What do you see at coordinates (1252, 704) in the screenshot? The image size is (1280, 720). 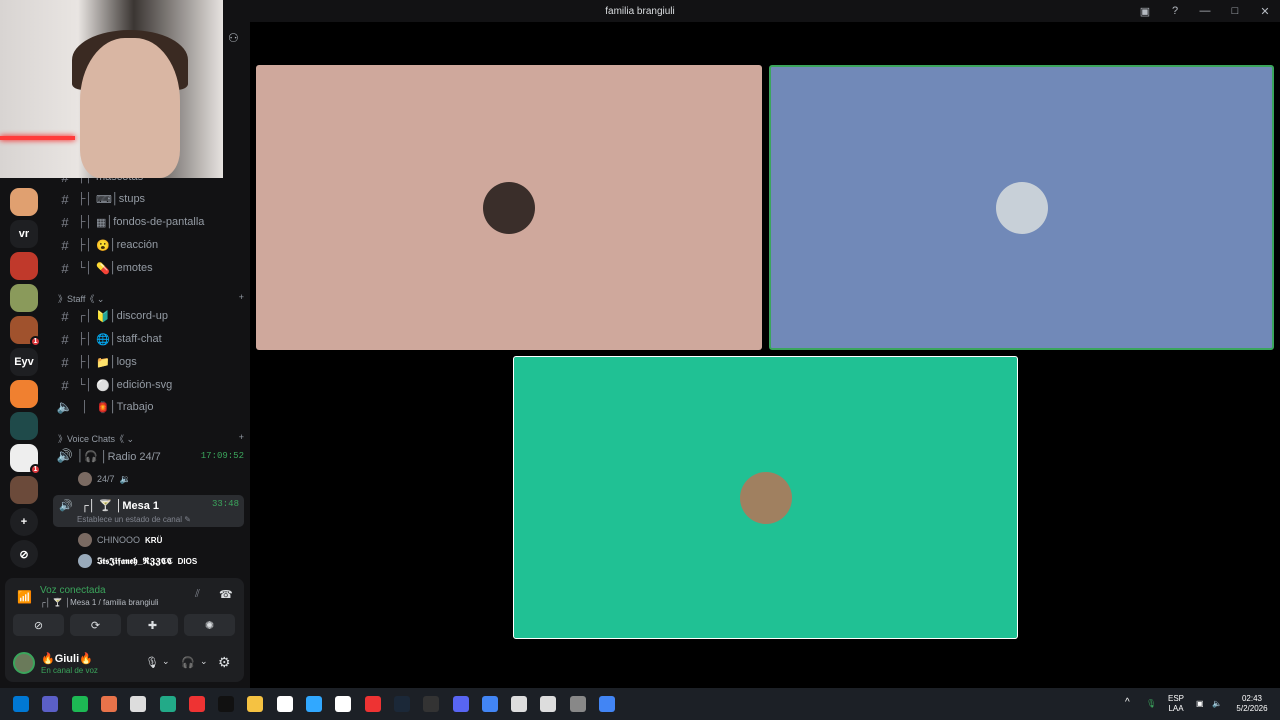 I see `clock: 02:43 5/2/2026` at bounding box center [1252, 704].